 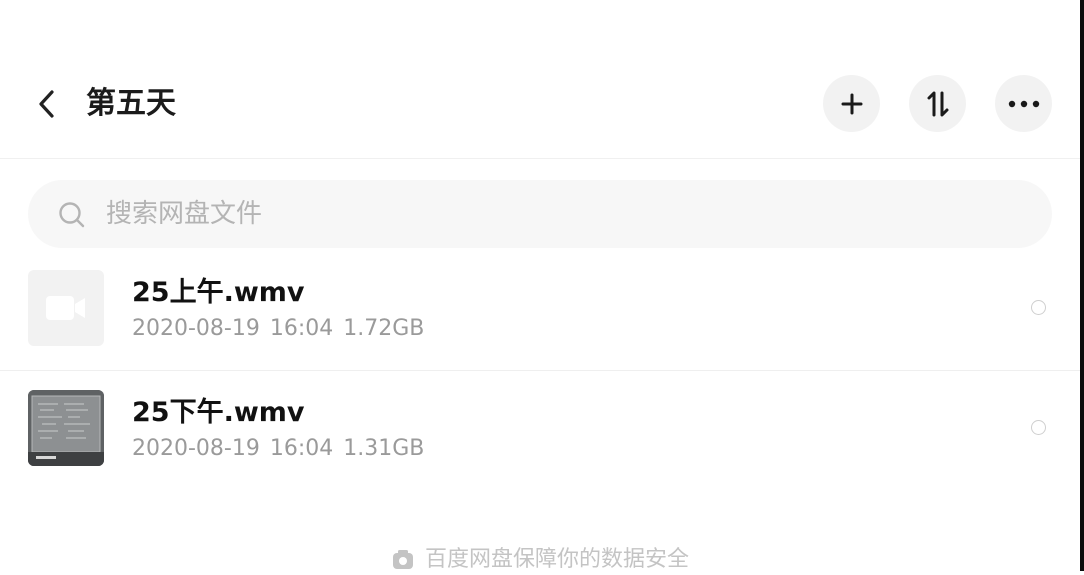 I want to click on sort-button, so click(x=937, y=103).